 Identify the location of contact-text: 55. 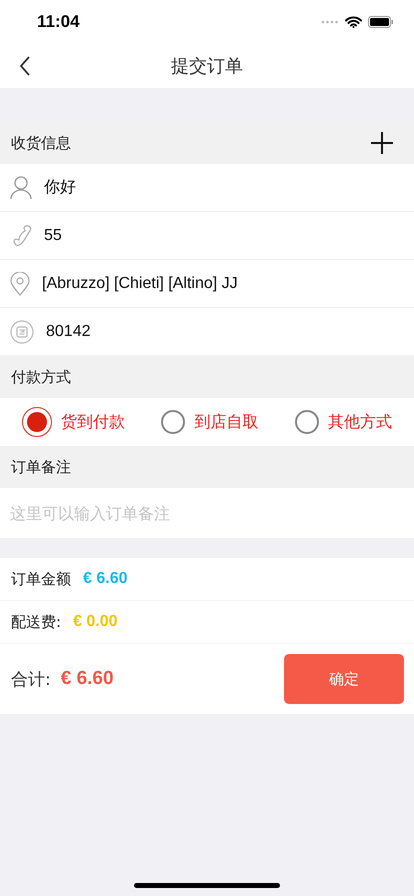
(53, 235).